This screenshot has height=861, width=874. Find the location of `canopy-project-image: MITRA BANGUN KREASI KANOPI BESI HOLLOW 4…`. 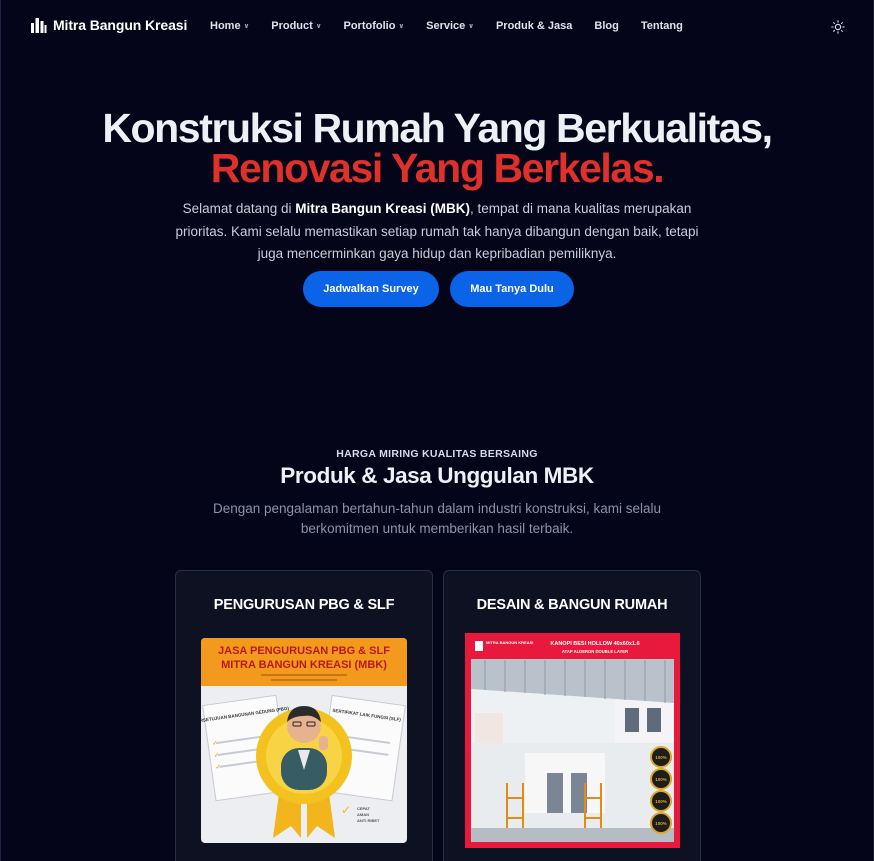

canopy-project-image: MITRA BANGUN KREASI KANOPI BESI HOLLOW 4… is located at coordinates (572, 740).